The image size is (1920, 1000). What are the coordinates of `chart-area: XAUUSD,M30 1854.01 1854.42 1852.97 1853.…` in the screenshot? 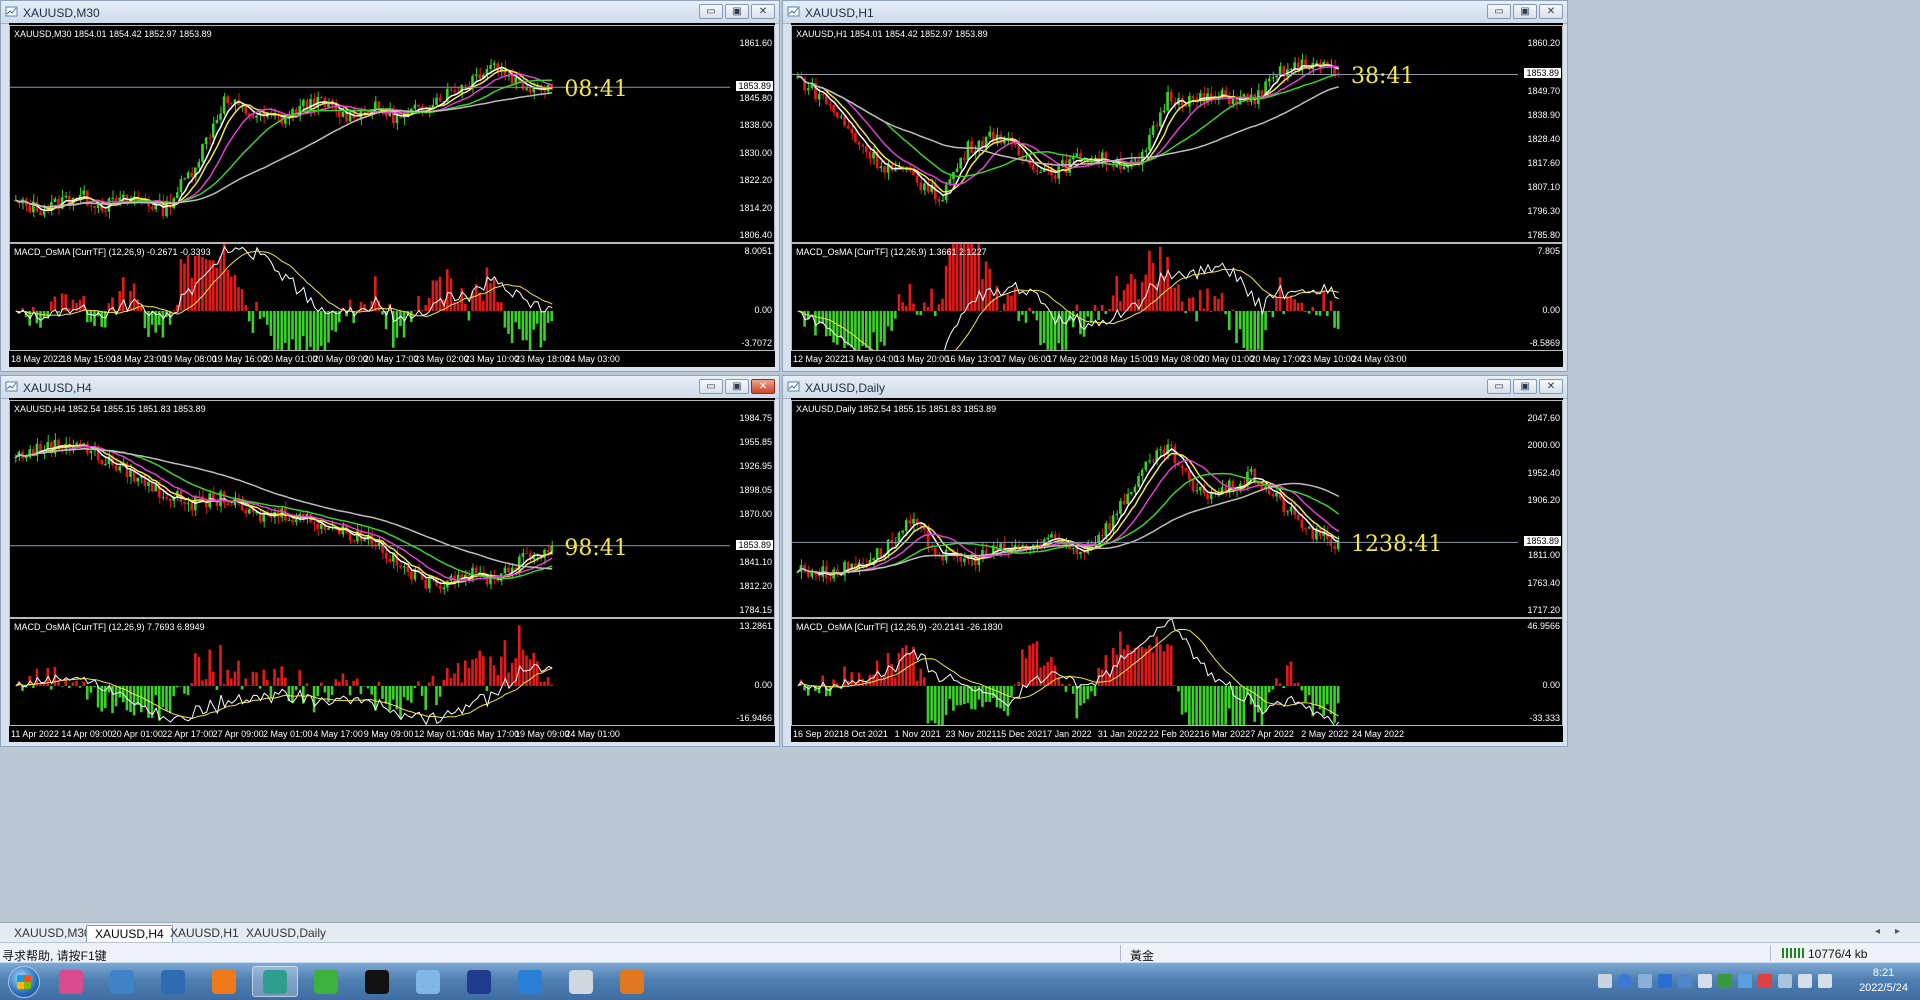 It's located at (392, 195).